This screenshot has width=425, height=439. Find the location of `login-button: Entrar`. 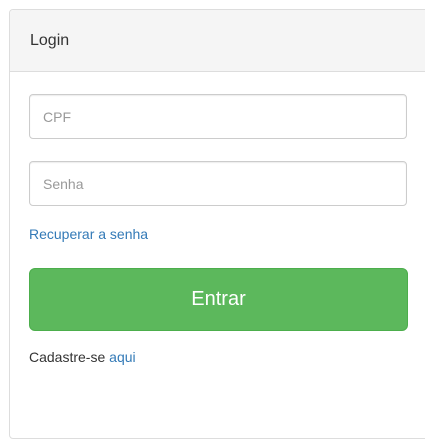

login-button: Entrar is located at coordinates (218, 299).